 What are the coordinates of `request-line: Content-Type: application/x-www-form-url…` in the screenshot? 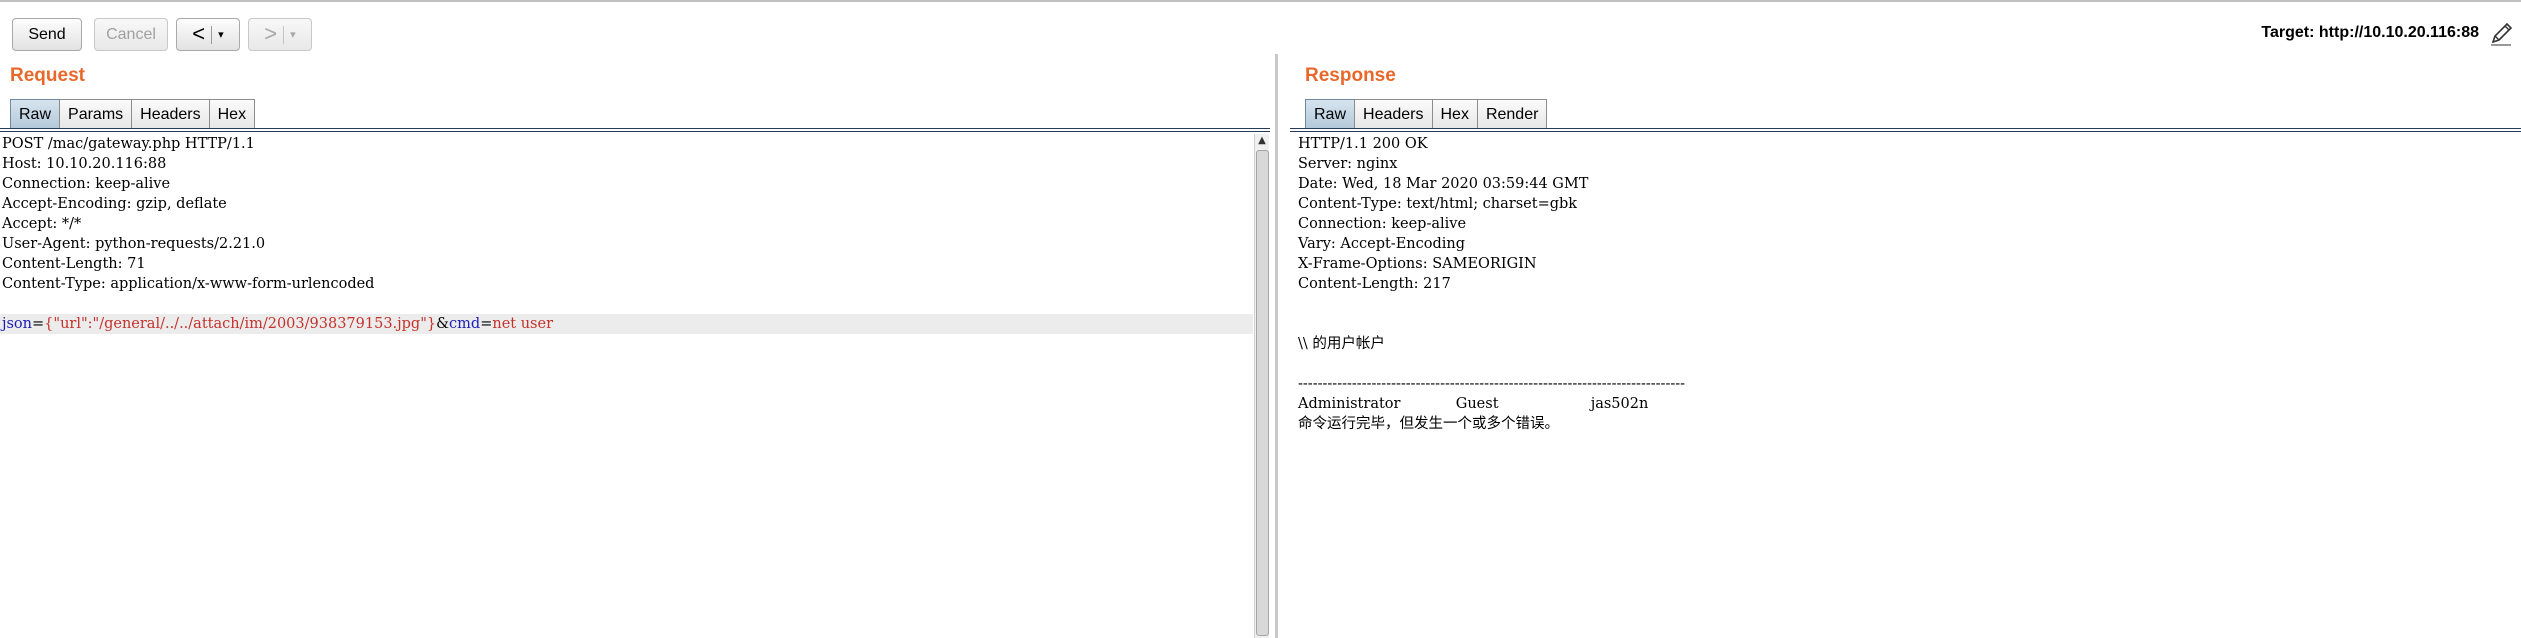 It's located at (188, 284).